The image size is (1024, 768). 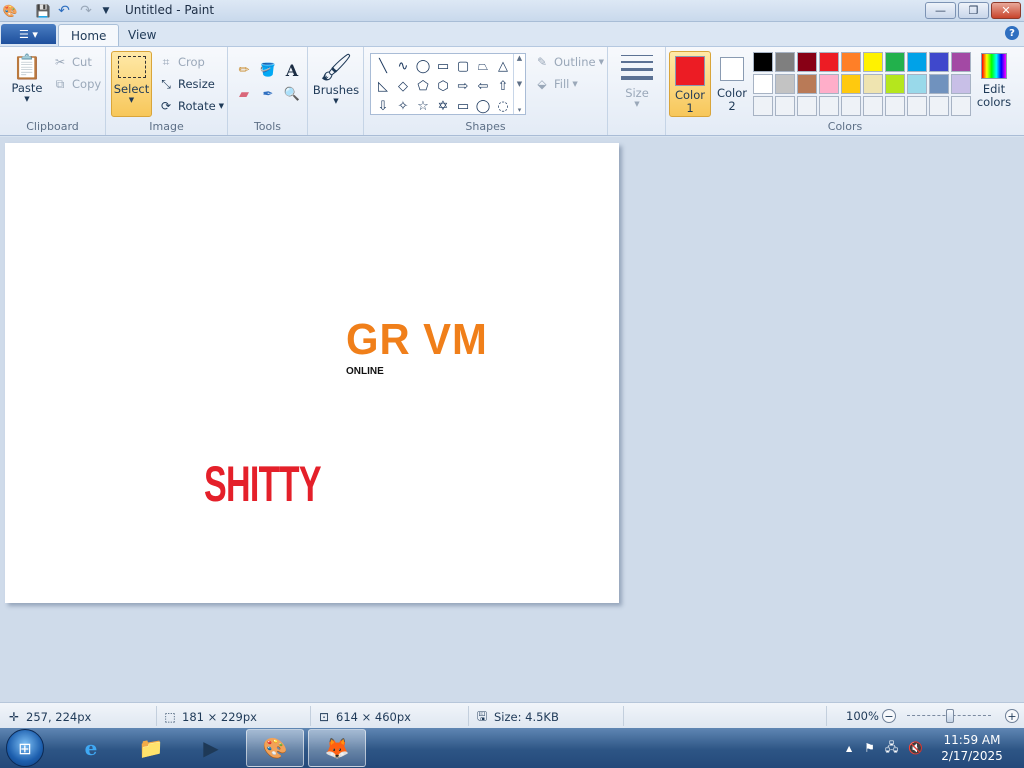 What do you see at coordinates (244, 94) in the screenshot?
I see `eraser-icon: ▰` at bounding box center [244, 94].